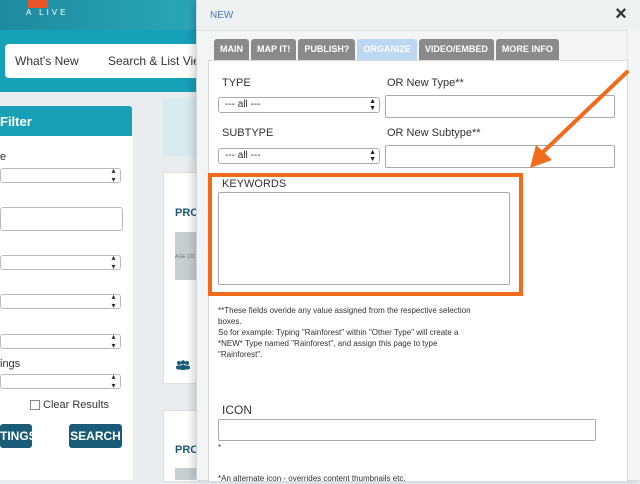 This screenshot has width=640, height=484. Describe the element at coordinates (18, 436) in the screenshot. I see `listings-button: TINGS` at that location.